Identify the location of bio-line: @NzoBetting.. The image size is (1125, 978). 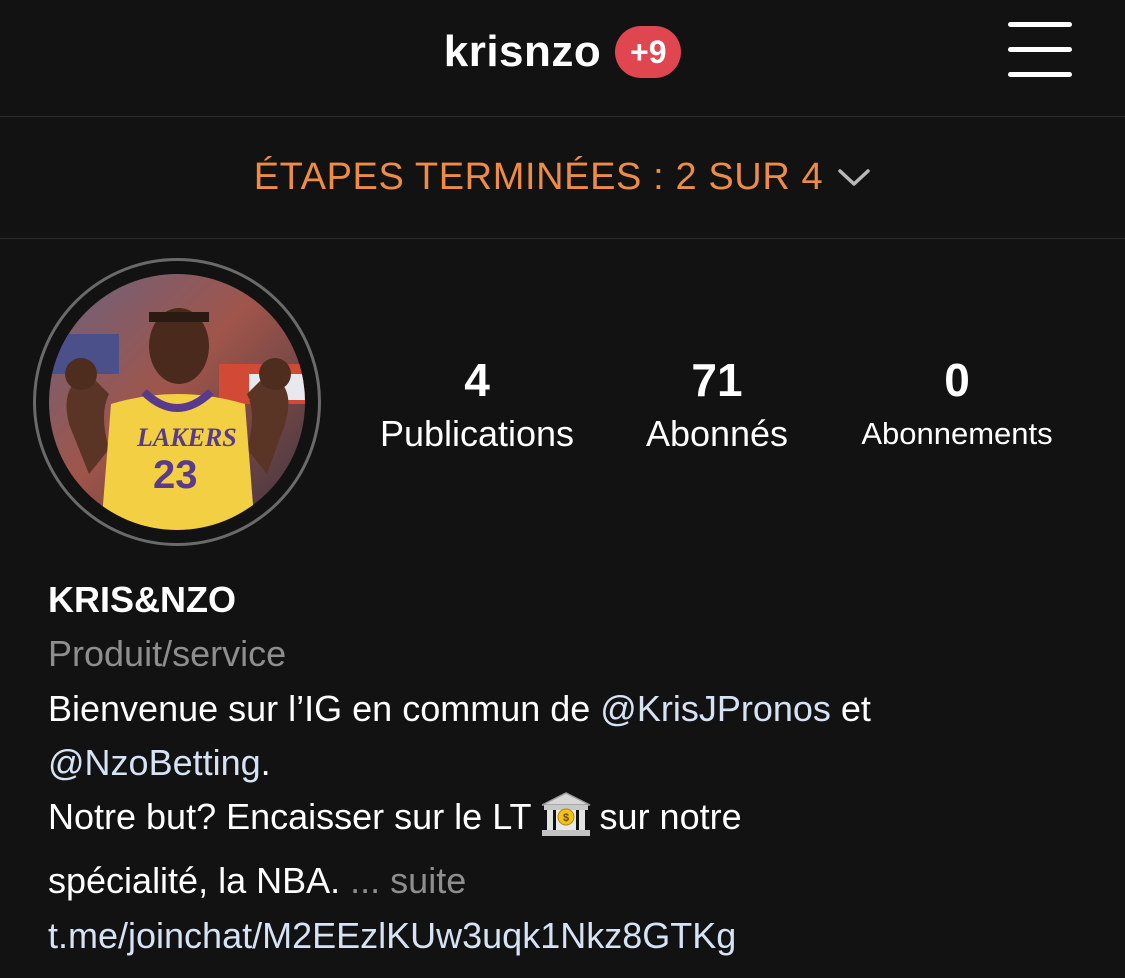
(568, 763).